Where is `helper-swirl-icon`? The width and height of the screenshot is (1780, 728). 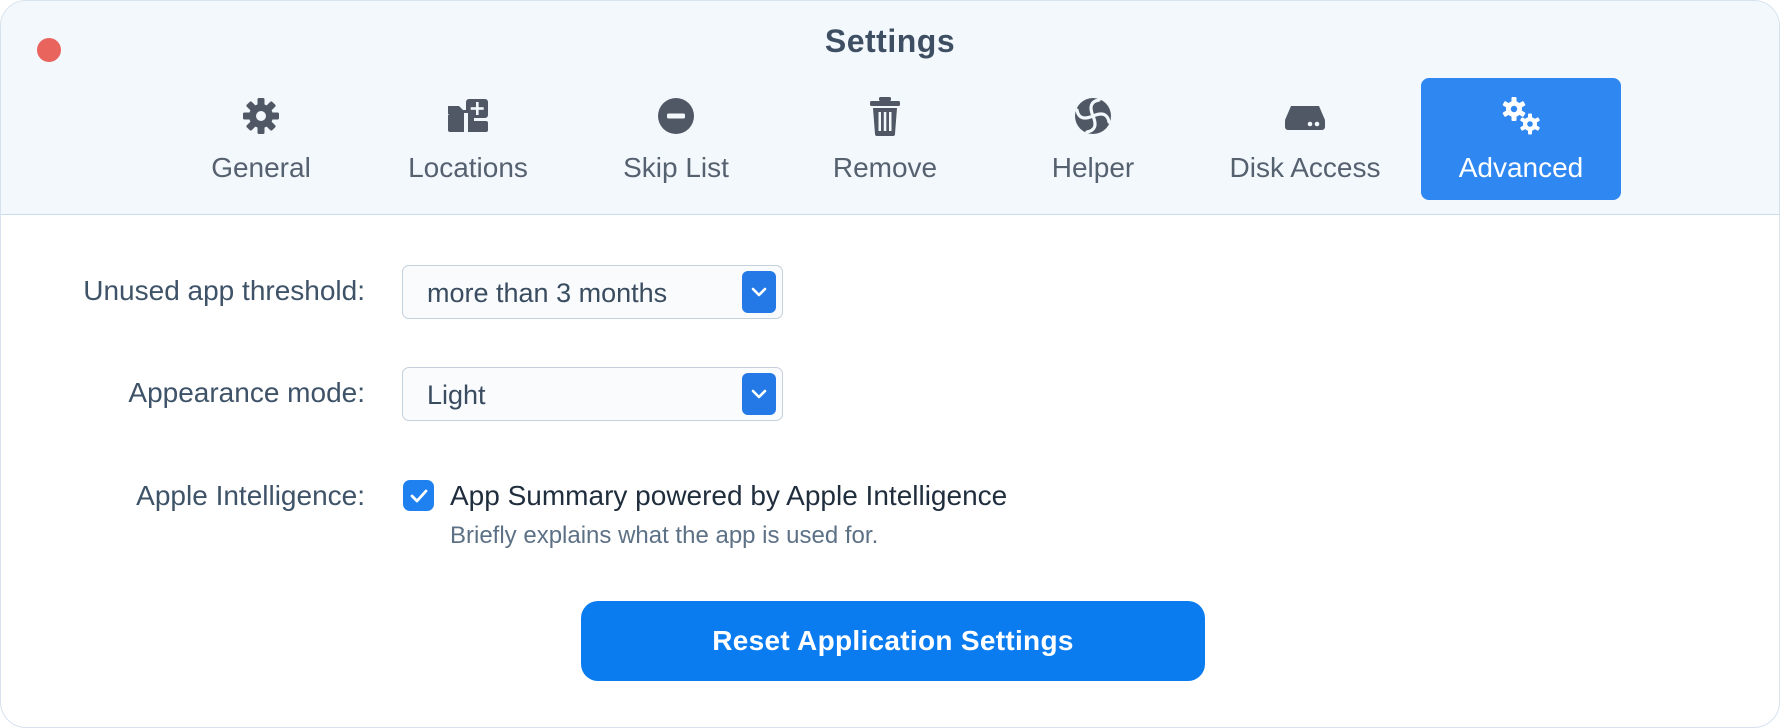 helper-swirl-icon is located at coordinates (1093, 116).